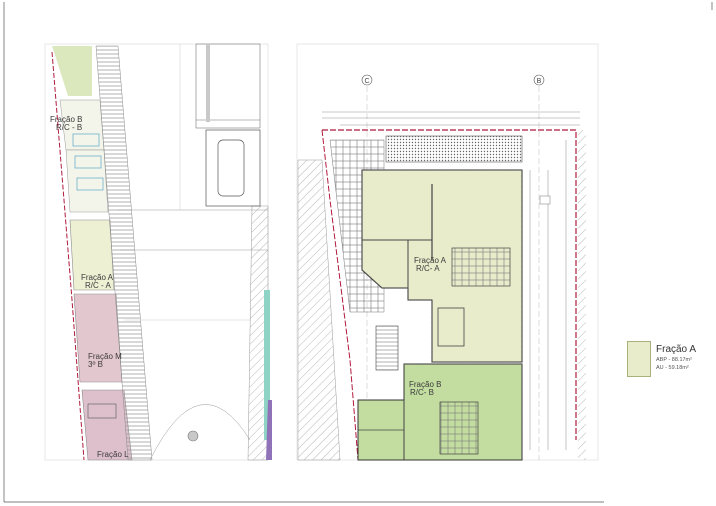 The width and height of the screenshot is (716, 506). Describe the element at coordinates (672, 368) in the screenshot. I see `legend-au: AU - 59.18m²` at that location.